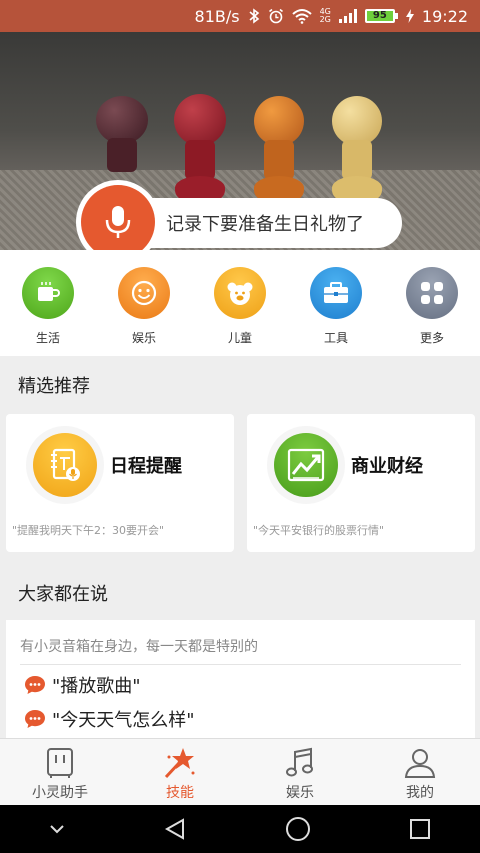 This screenshot has height=853, width=480. What do you see at coordinates (335, 338) in the screenshot?
I see `category-label: 工具` at bounding box center [335, 338].